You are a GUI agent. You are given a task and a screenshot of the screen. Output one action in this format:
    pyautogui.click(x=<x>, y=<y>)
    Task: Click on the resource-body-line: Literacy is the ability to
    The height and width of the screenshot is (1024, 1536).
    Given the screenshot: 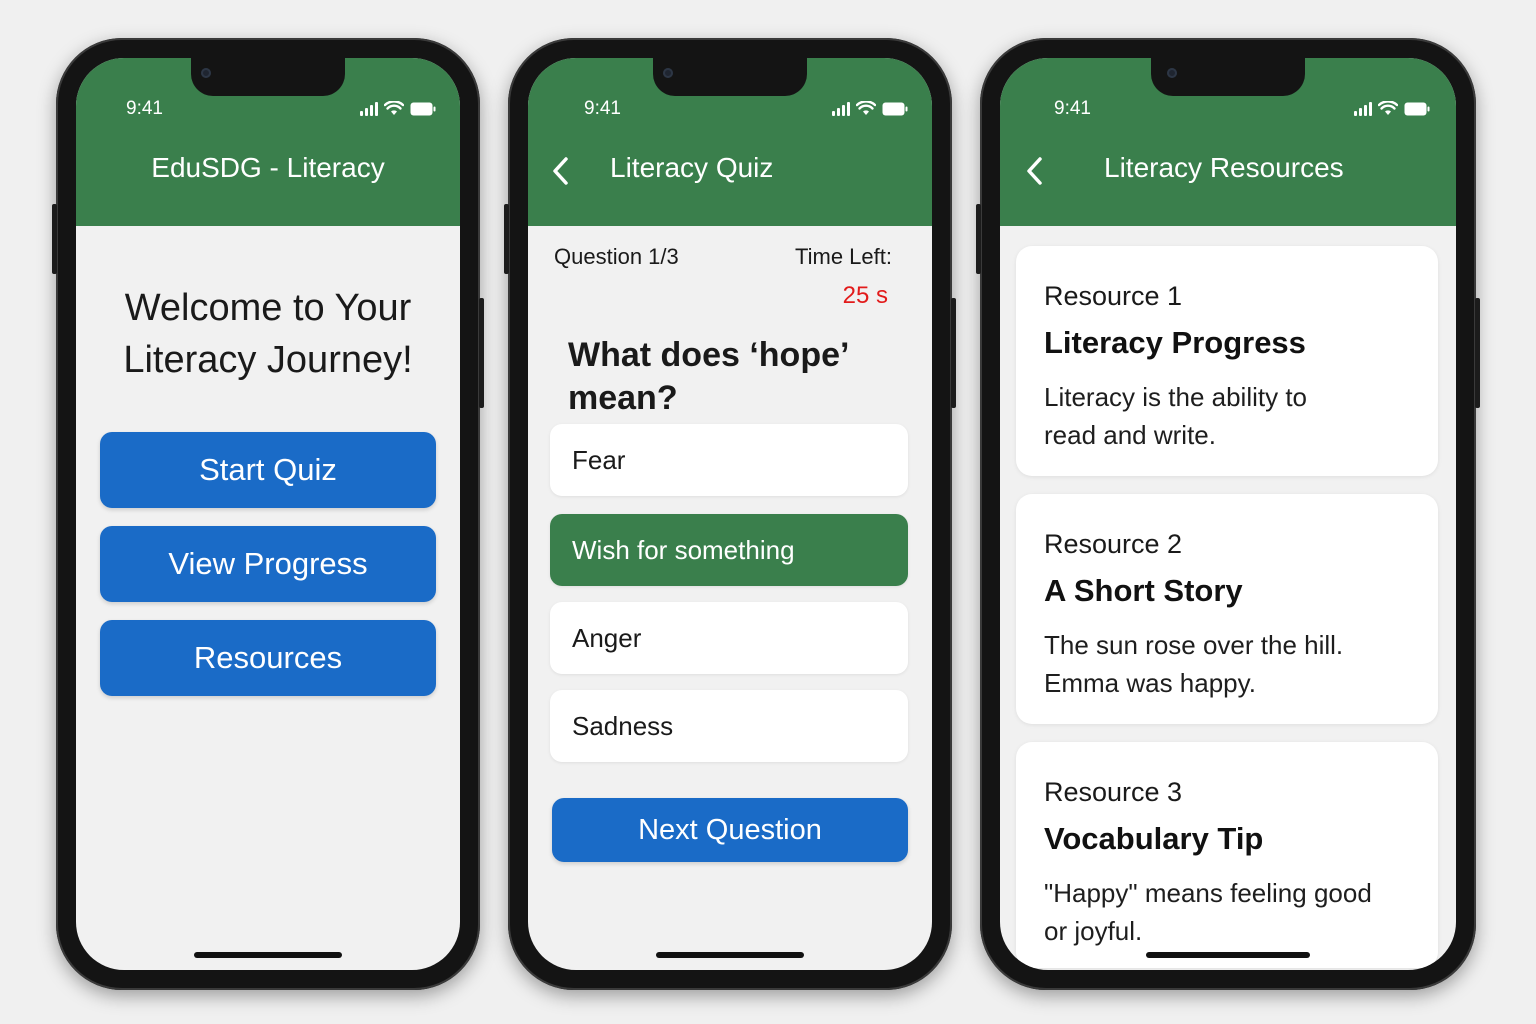 What is the action you would take?
    pyautogui.click(x=1176, y=397)
    